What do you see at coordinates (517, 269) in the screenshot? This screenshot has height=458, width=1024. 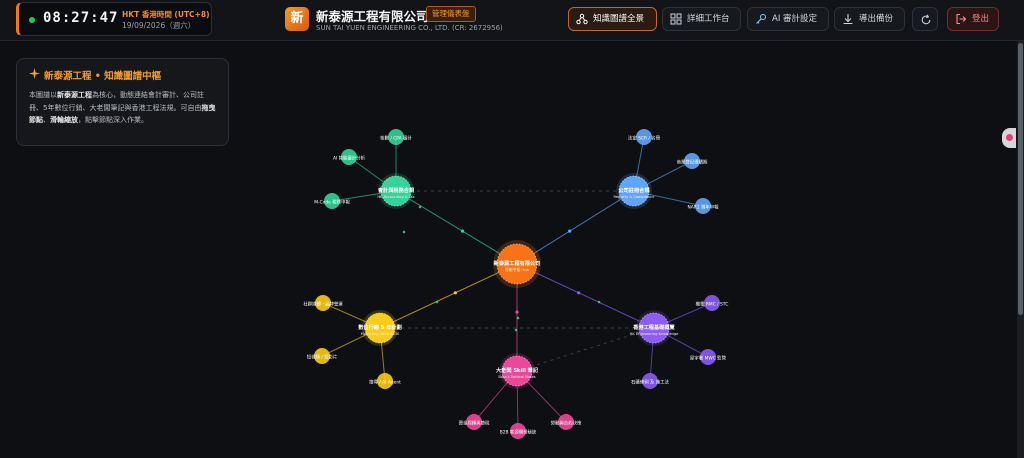 I see `hub-node-sublabel: 智能中樞 Hub` at bounding box center [517, 269].